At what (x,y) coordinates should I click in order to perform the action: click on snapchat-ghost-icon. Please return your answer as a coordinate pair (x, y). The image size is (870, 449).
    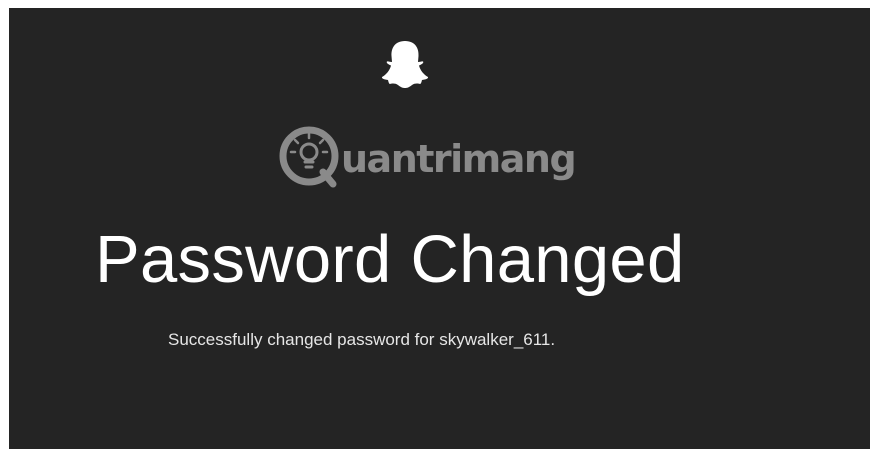
    Looking at the image, I should click on (405, 64).